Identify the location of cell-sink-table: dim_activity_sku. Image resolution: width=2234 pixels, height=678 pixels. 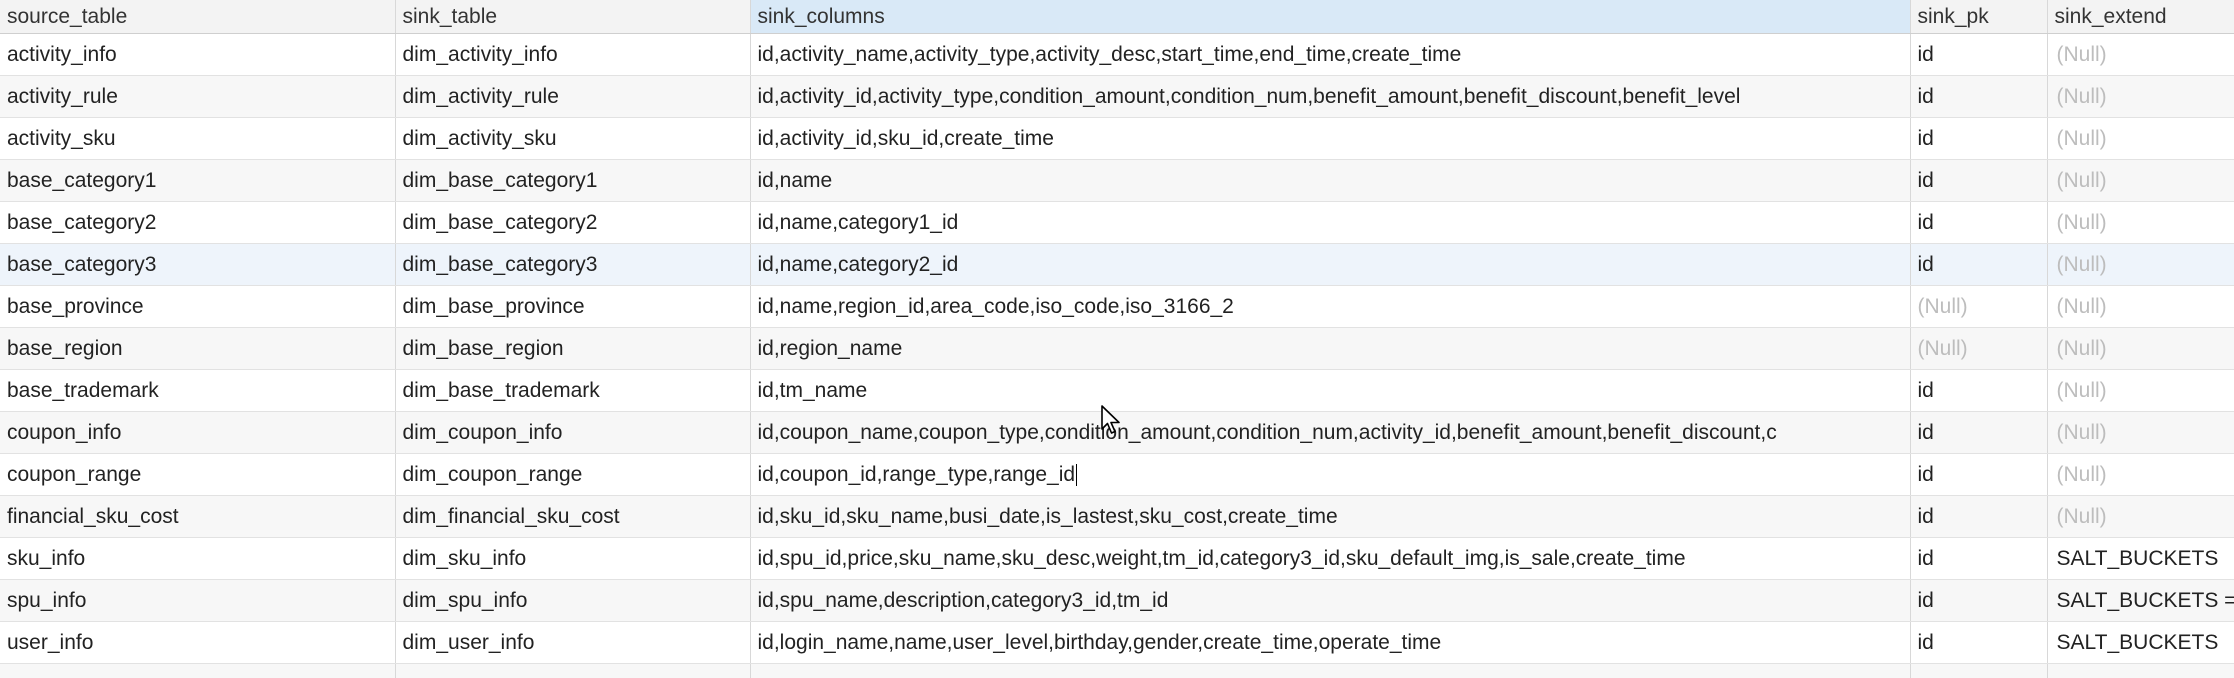
(572, 139).